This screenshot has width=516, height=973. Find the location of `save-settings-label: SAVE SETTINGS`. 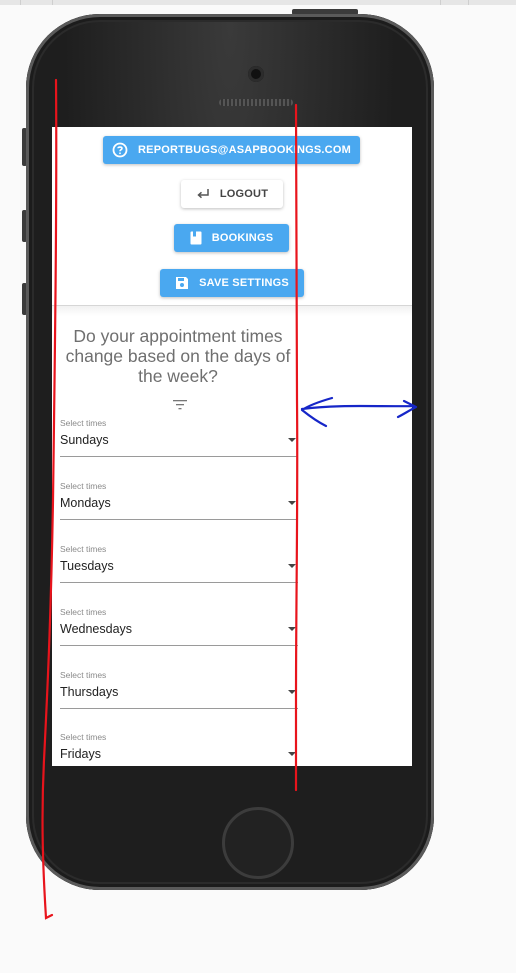

save-settings-label: SAVE SETTINGS is located at coordinates (244, 283).